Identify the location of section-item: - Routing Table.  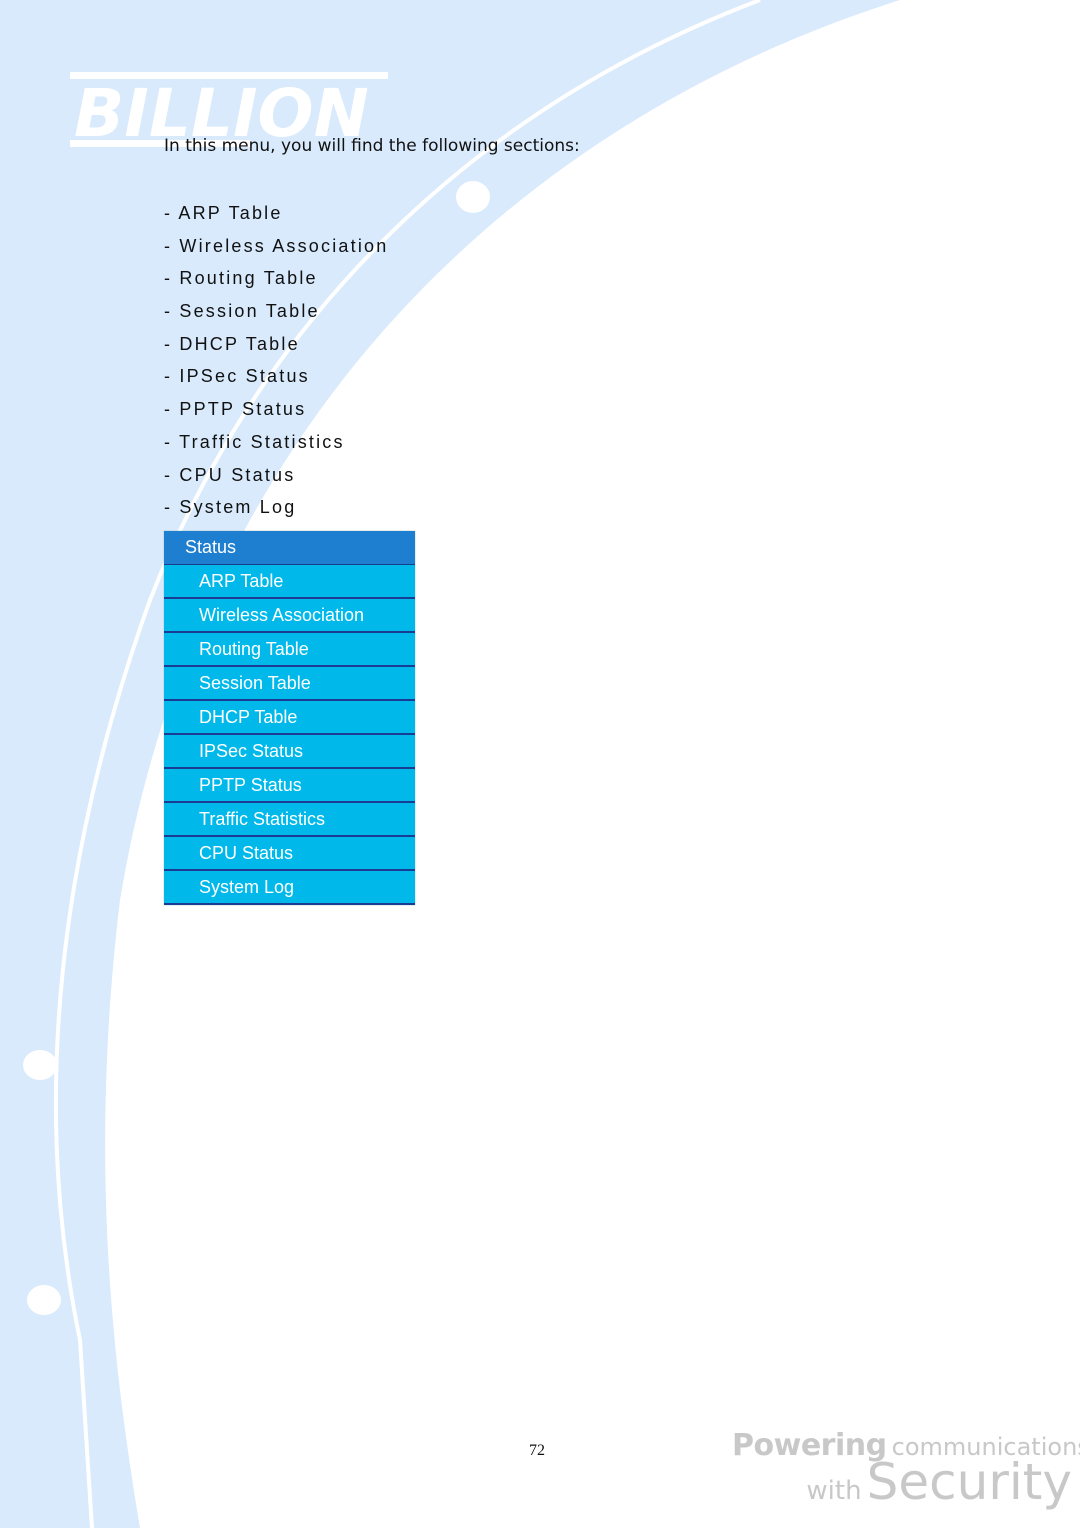
(241, 278).